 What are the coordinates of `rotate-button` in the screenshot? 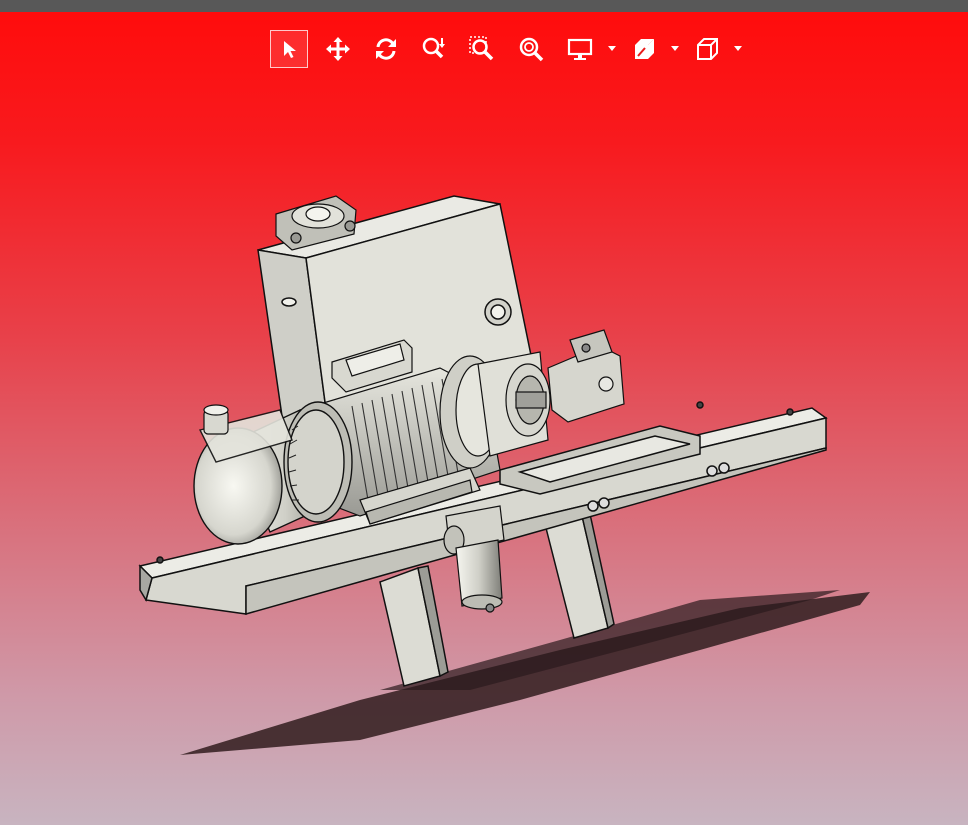 It's located at (386, 49).